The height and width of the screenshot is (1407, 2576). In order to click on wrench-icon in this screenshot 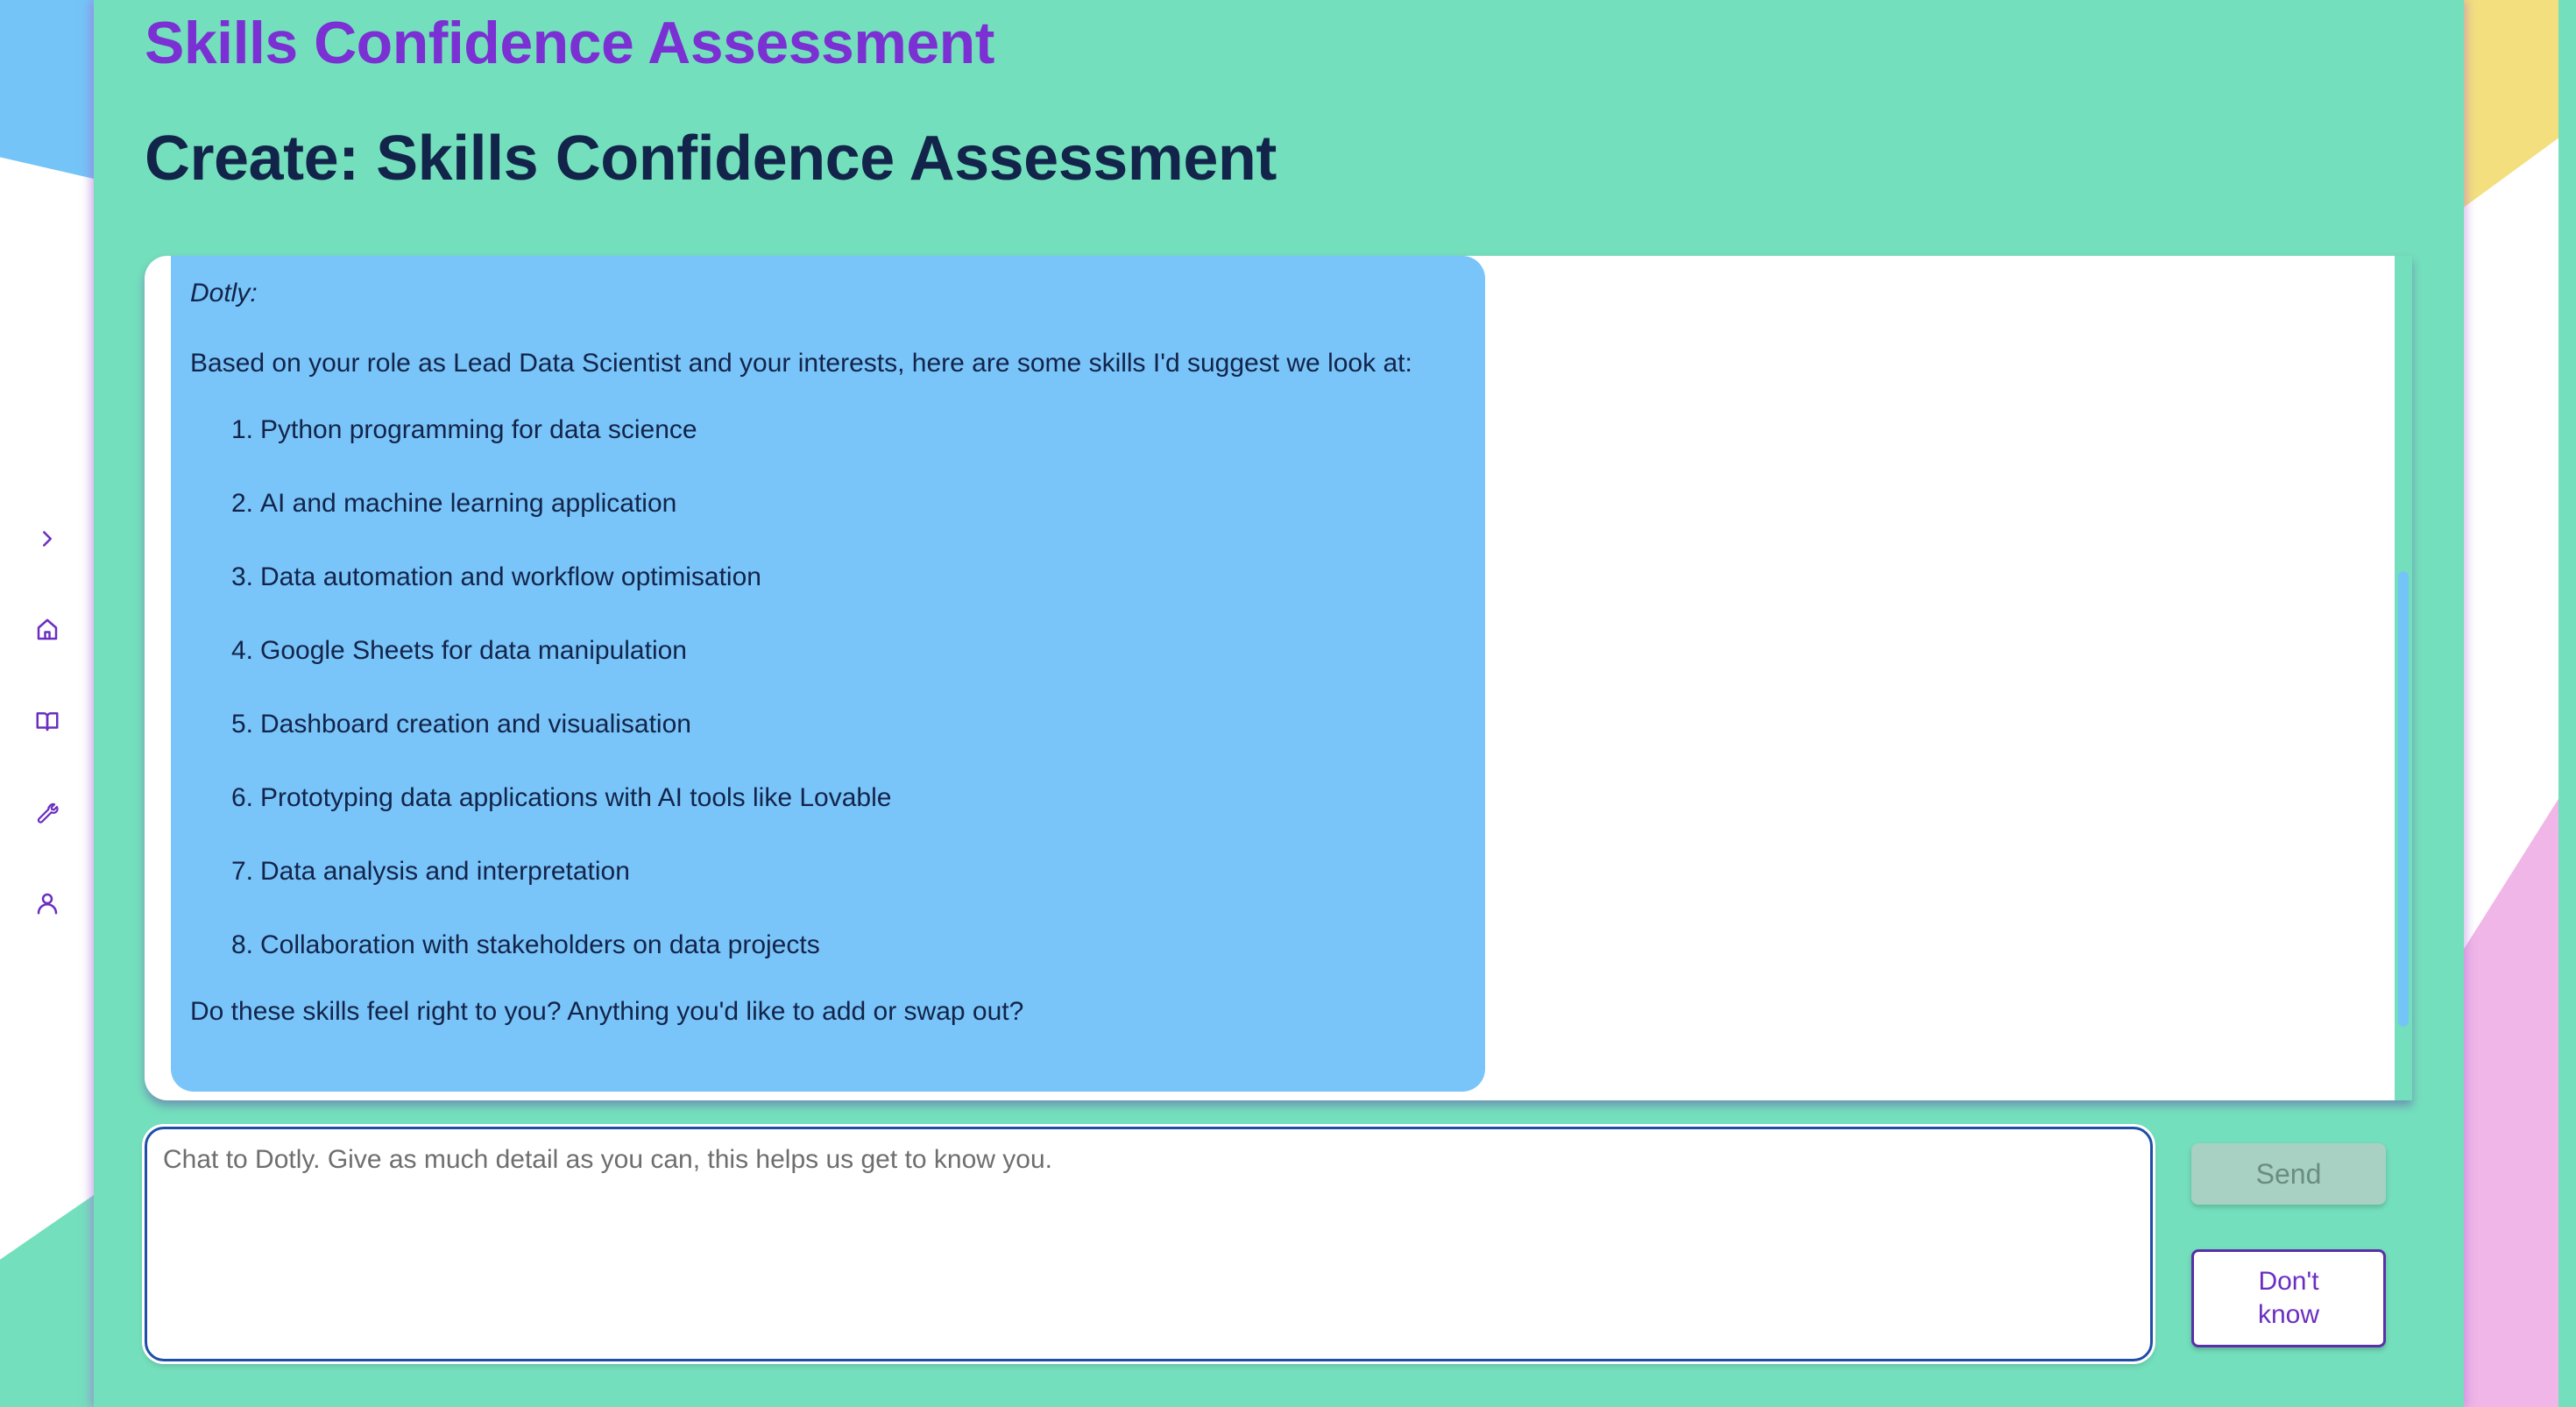, I will do `click(48, 813)`.